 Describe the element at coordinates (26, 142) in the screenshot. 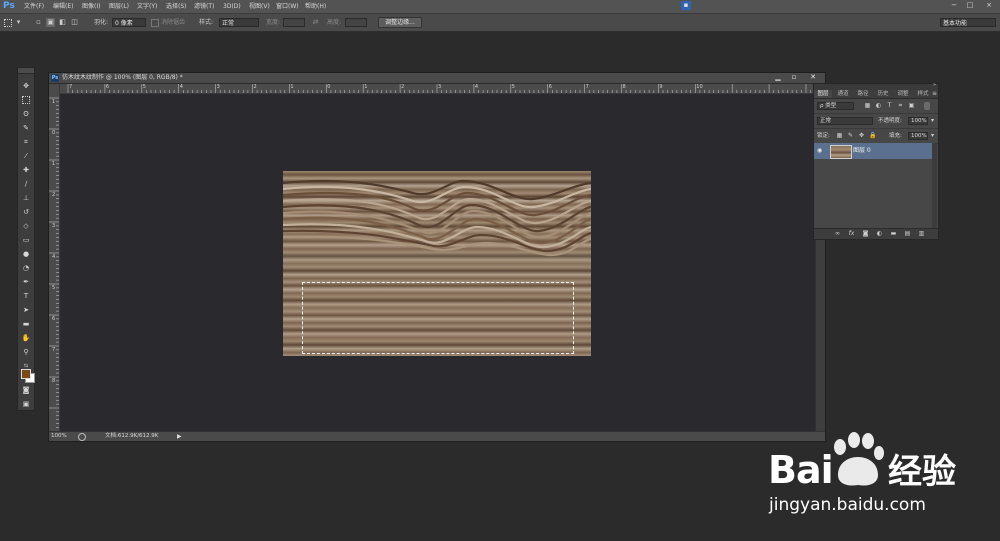

I see `crop-tool-icon: ⌗` at that location.